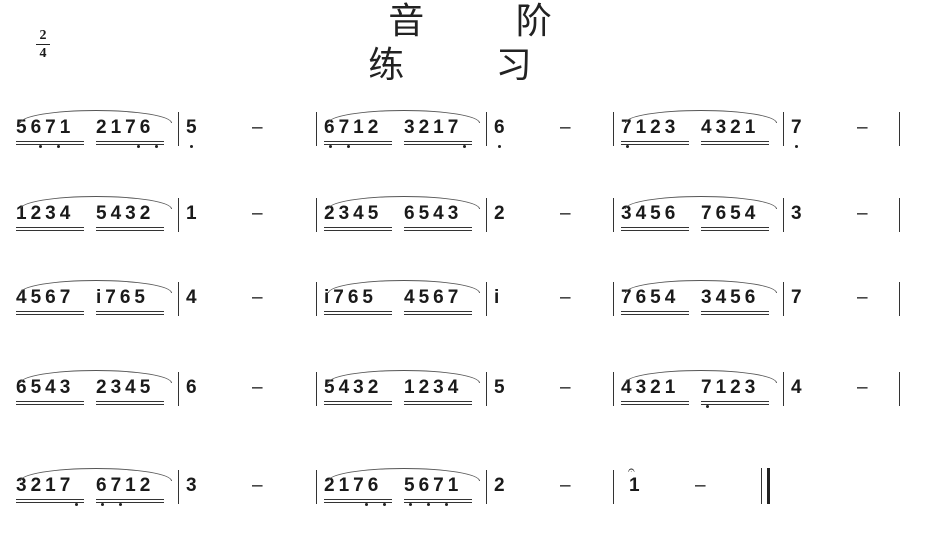  I want to click on staff-row: 1234 5432 1 – 2345 6543 2 – 3456 7654 3 –, so click(470, 218).